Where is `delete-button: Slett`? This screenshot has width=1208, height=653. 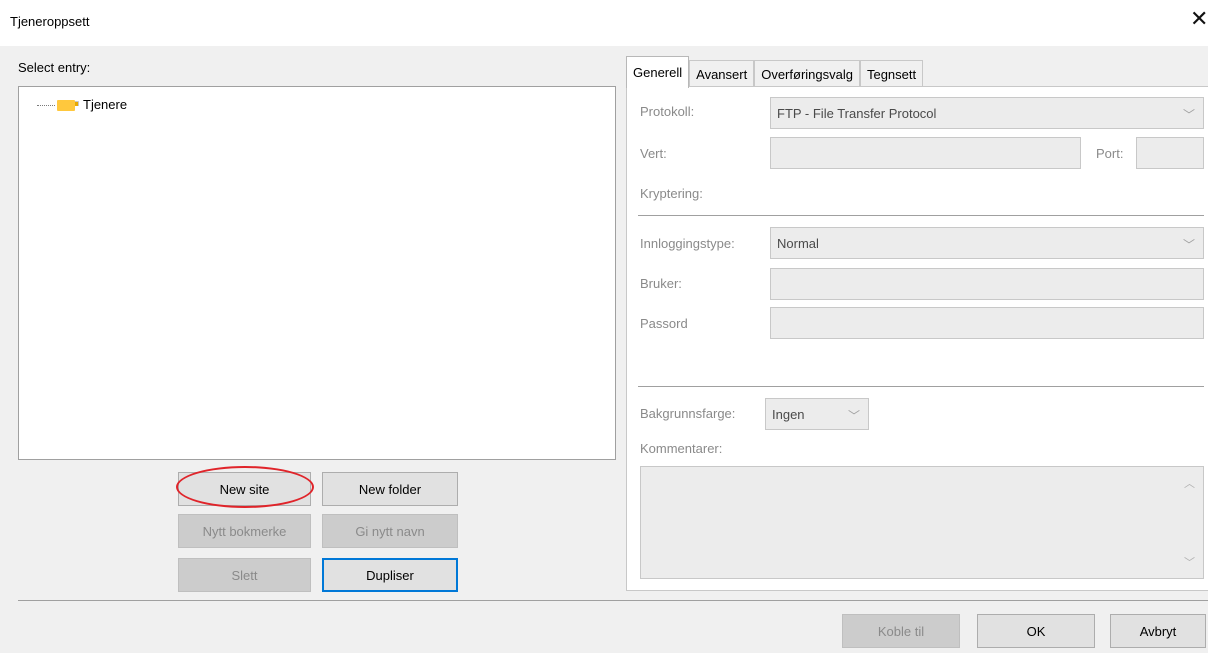
delete-button: Slett is located at coordinates (244, 575).